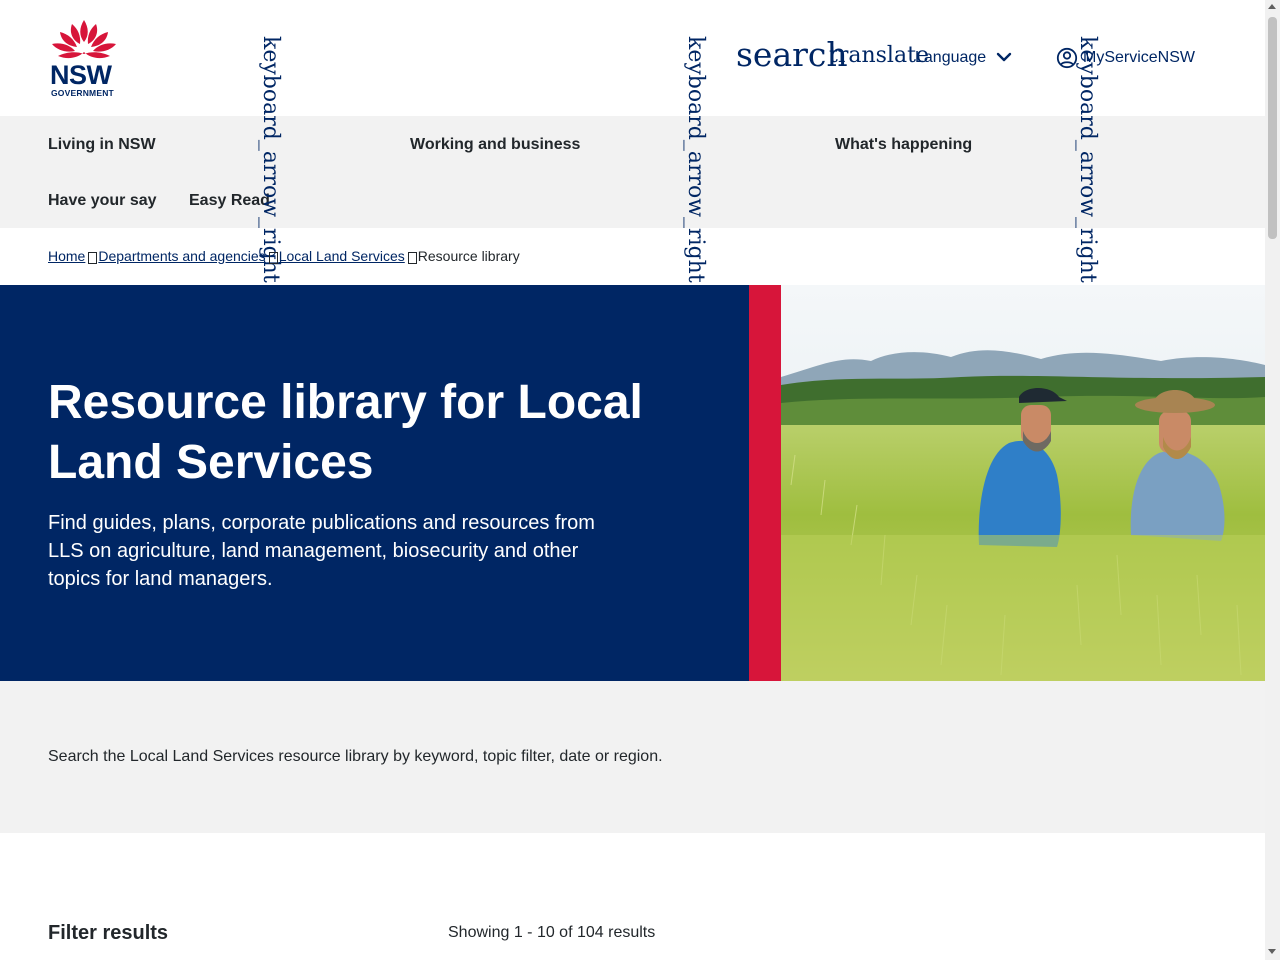 The width and height of the screenshot is (1280, 960). I want to click on breadcrumb-departments-and-agencies: Departments and agencies, so click(181, 256).